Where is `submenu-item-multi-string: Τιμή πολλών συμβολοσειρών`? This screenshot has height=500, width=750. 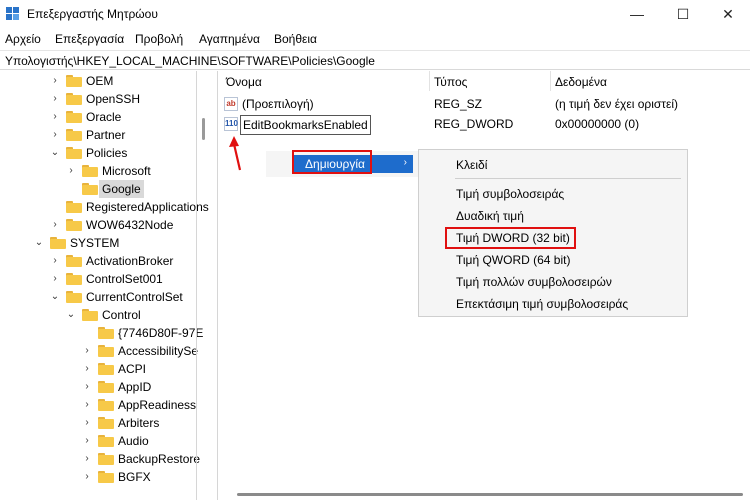 submenu-item-multi-string: Τιμή πολλών συμβολοσειρών is located at coordinates (534, 282).